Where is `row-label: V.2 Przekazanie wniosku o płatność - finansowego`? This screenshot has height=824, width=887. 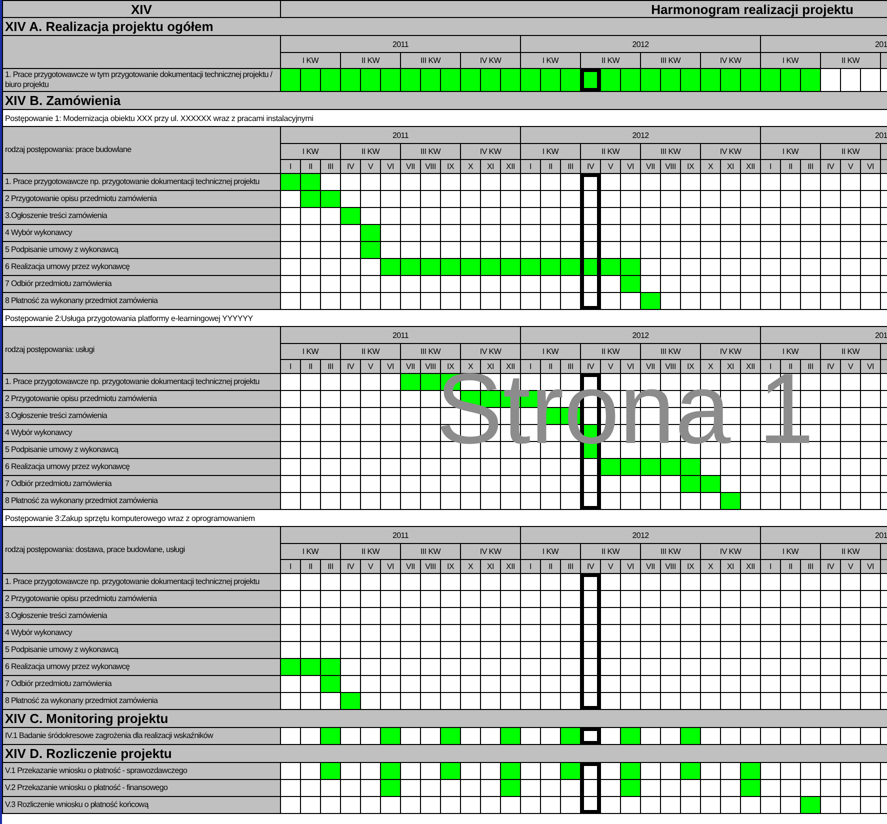 row-label: V.2 Przekazanie wniosku o płatność - finansowego is located at coordinates (141, 788).